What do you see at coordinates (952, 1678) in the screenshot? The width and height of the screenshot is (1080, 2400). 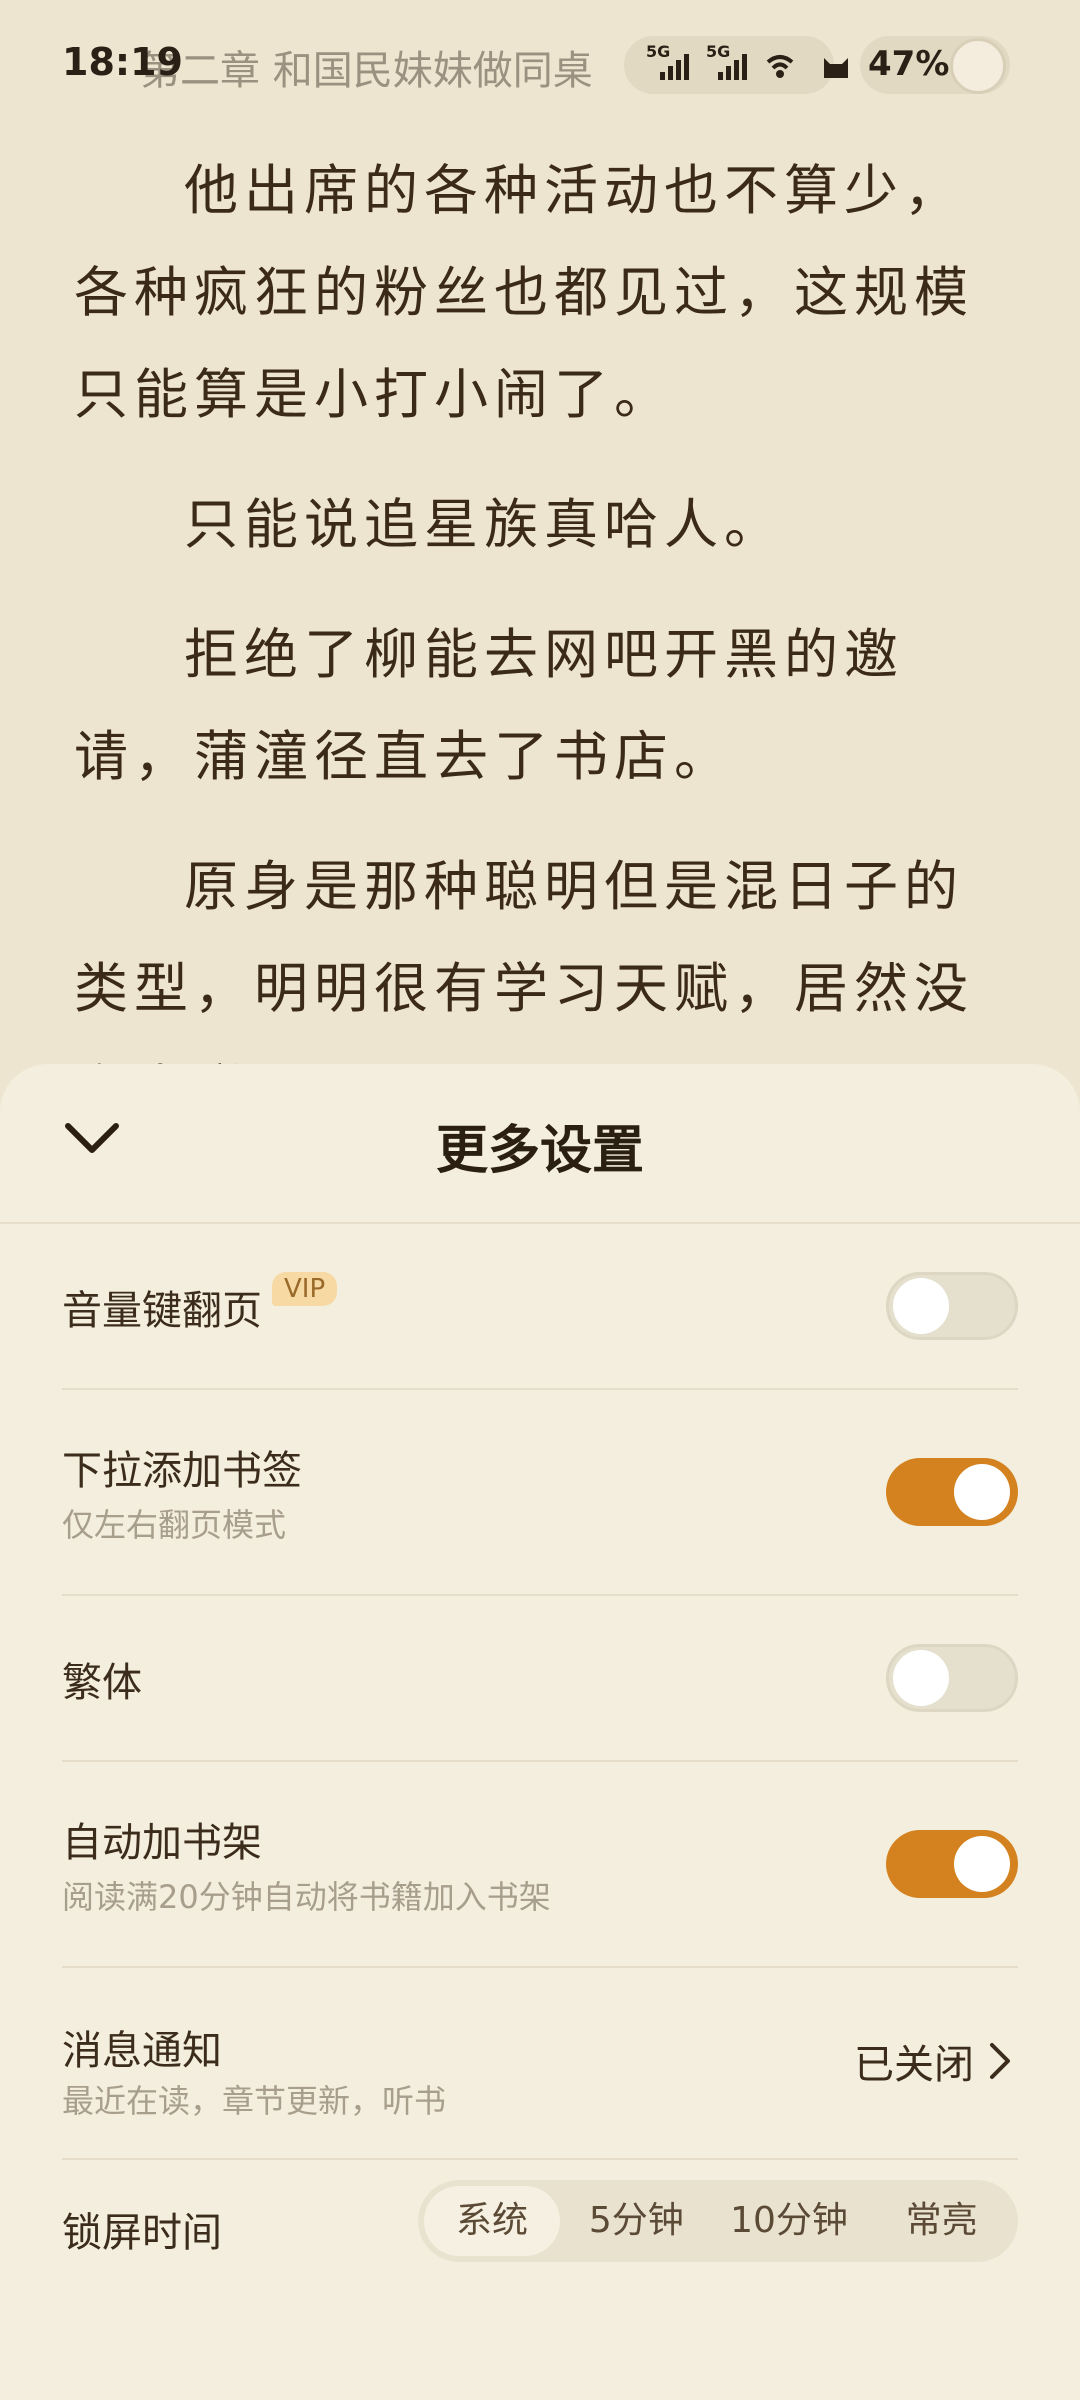 I see `traditional-chinese-toggle` at bounding box center [952, 1678].